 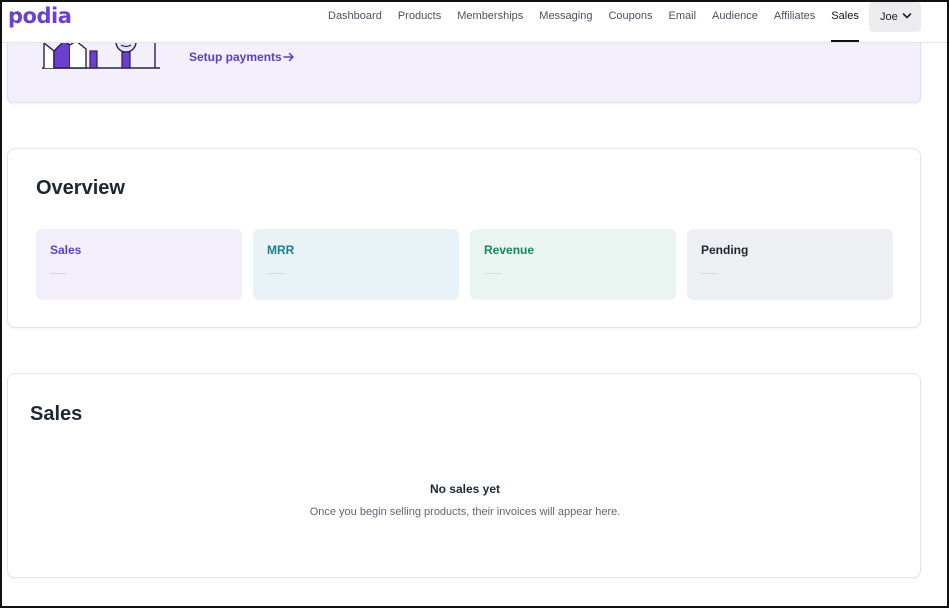 I want to click on setup-payments-link: Setup payments, so click(x=235, y=57).